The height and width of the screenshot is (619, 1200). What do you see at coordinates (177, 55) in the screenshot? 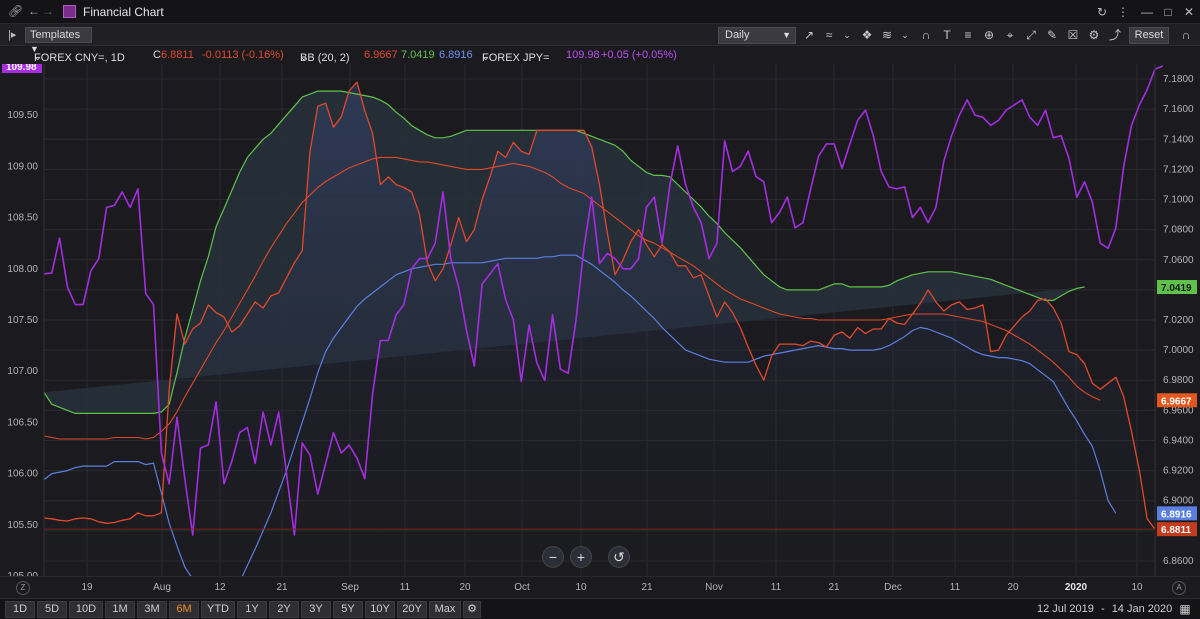
I see `legend-close-value: 6.8811` at bounding box center [177, 55].